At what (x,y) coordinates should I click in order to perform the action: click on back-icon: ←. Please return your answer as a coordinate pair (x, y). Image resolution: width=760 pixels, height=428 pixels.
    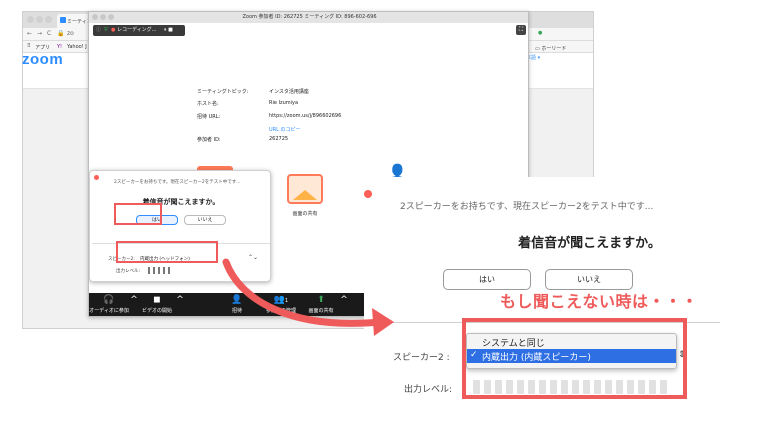
    Looking at the image, I should click on (29, 33).